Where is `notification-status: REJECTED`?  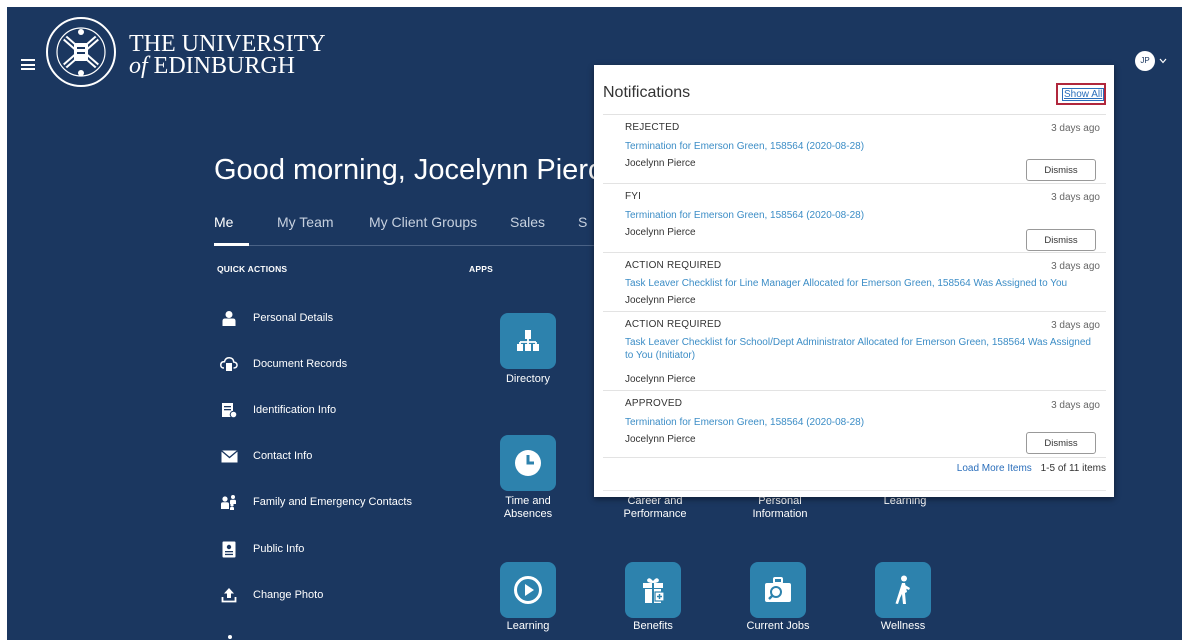
notification-status: REJECTED is located at coordinates (652, 127).